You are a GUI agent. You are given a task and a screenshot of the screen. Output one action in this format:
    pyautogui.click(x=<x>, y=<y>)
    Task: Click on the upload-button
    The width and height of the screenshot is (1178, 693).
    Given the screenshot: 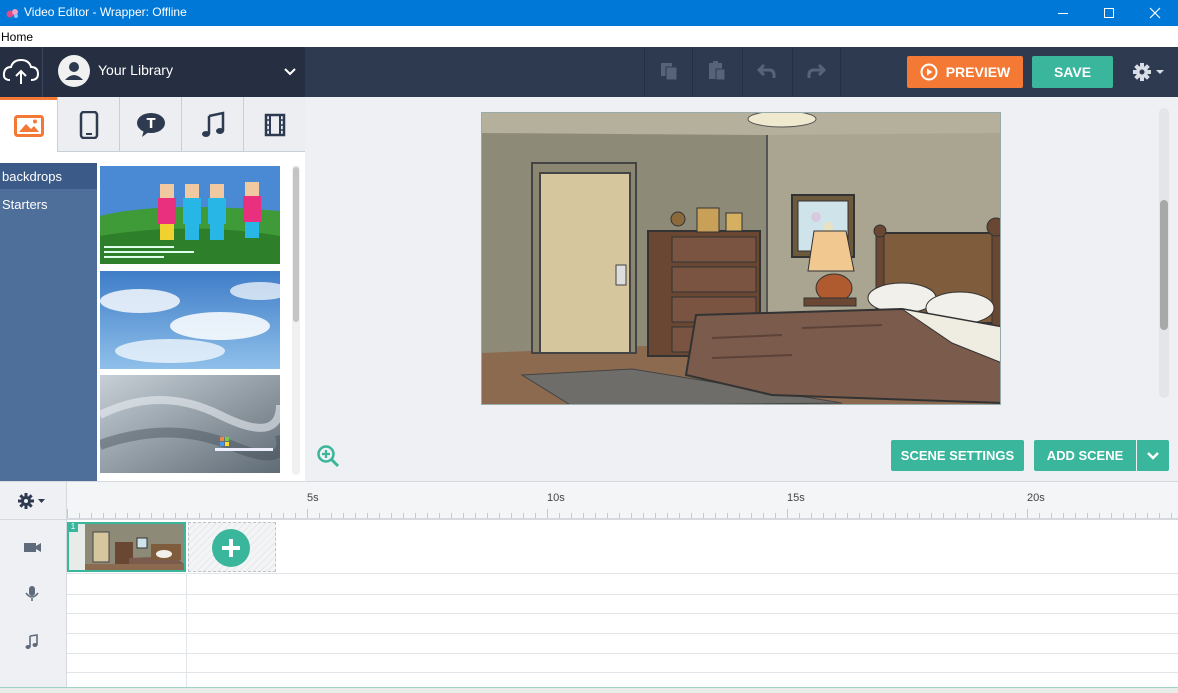 What is the action you would take?
    pyautogui.click(x=21, y=72)
    